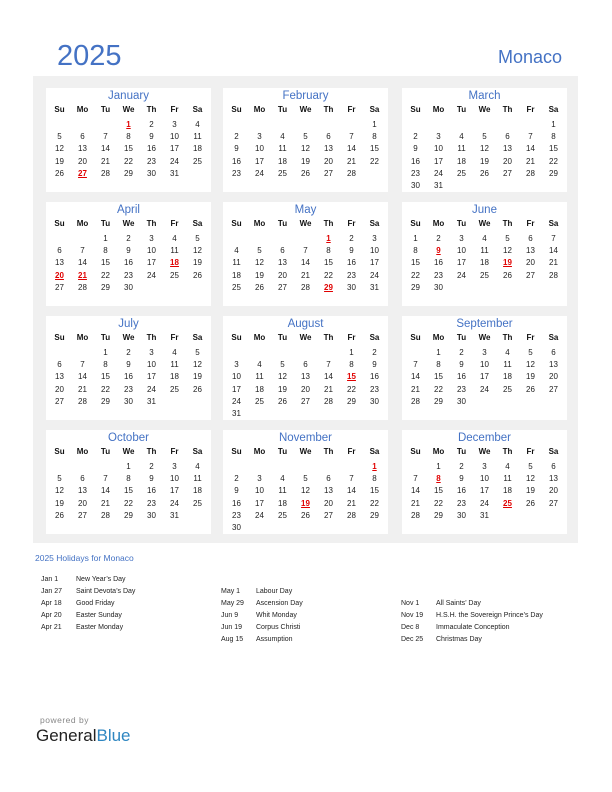 The image size is (612, 792). I want to click on week-row: 13 14 15 16 17 18 19, so click(128, 263).